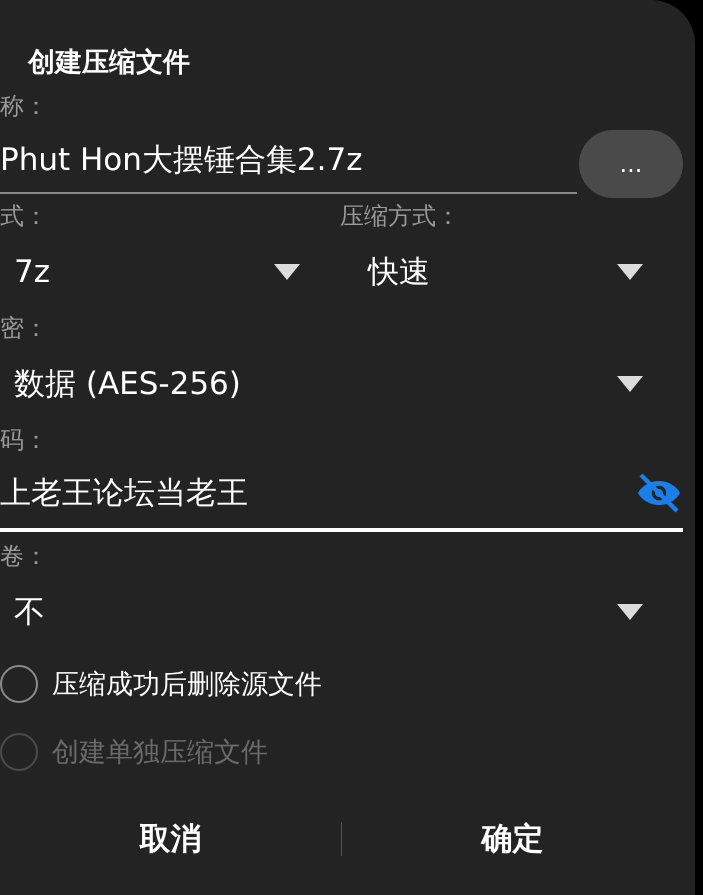 Image resolution: width=703 pixels, height=895 pixels. I want to click on radio-button, so click(19, 684).